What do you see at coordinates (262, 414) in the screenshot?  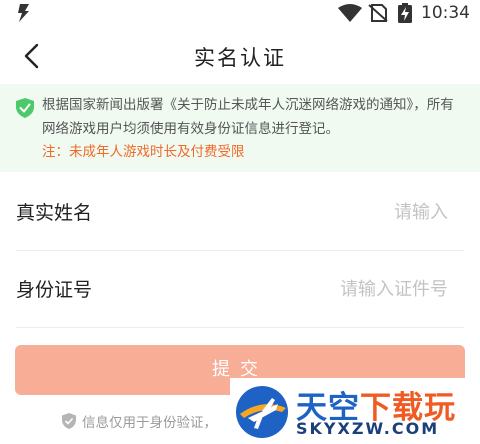 I see `airplane-logo-icon` at bounding box center [262, 414].